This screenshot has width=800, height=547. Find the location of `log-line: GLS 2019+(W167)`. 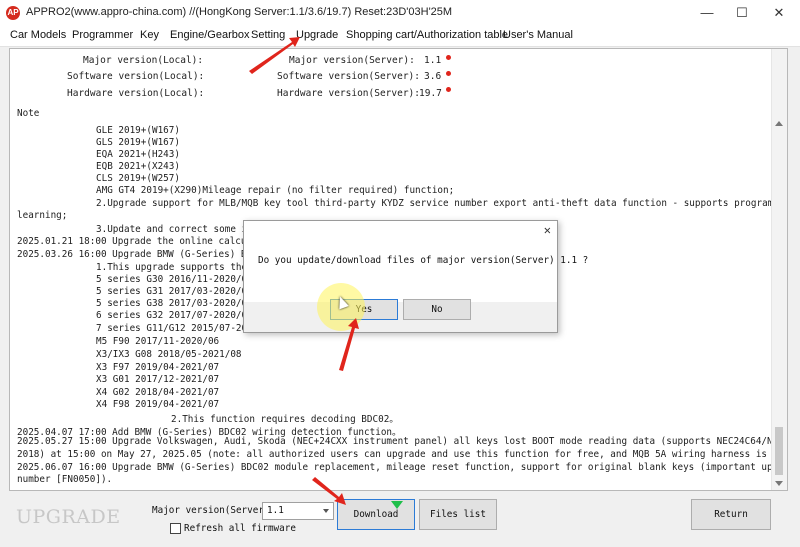

log-line: GLS 2019+(W167) is located at coordinates (138, 142).